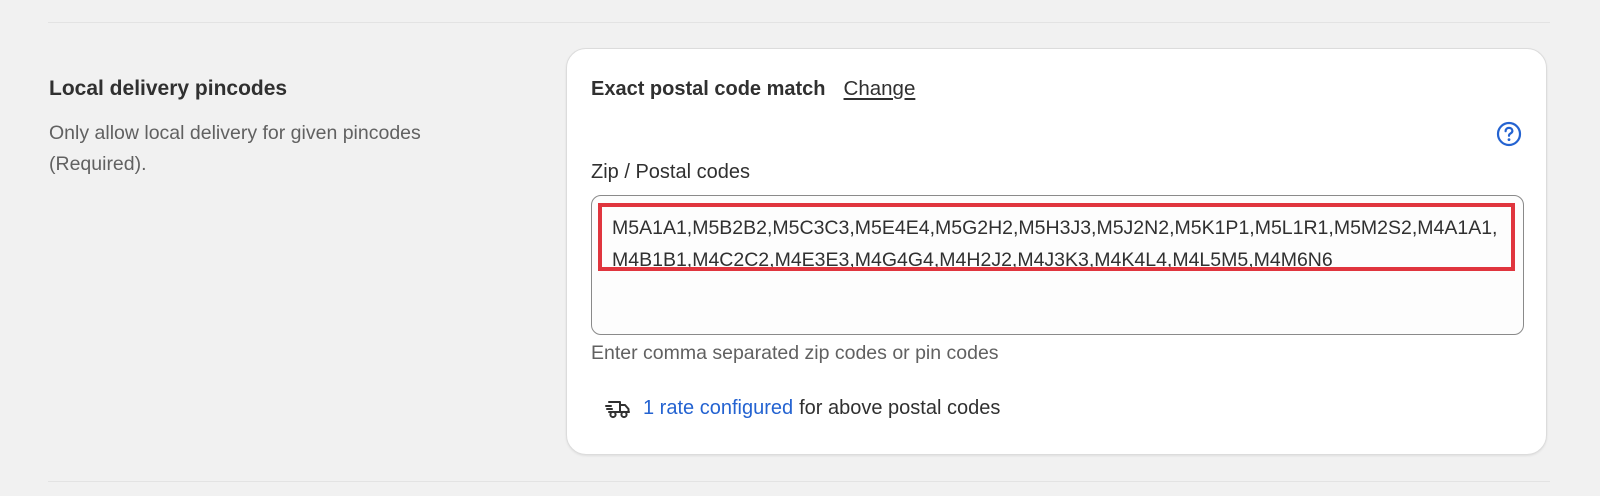 The image size is (1600, 496). Describe the element at coordinates (618, 409) in the screenshot. I see `delivery-truck-icon` at that location.